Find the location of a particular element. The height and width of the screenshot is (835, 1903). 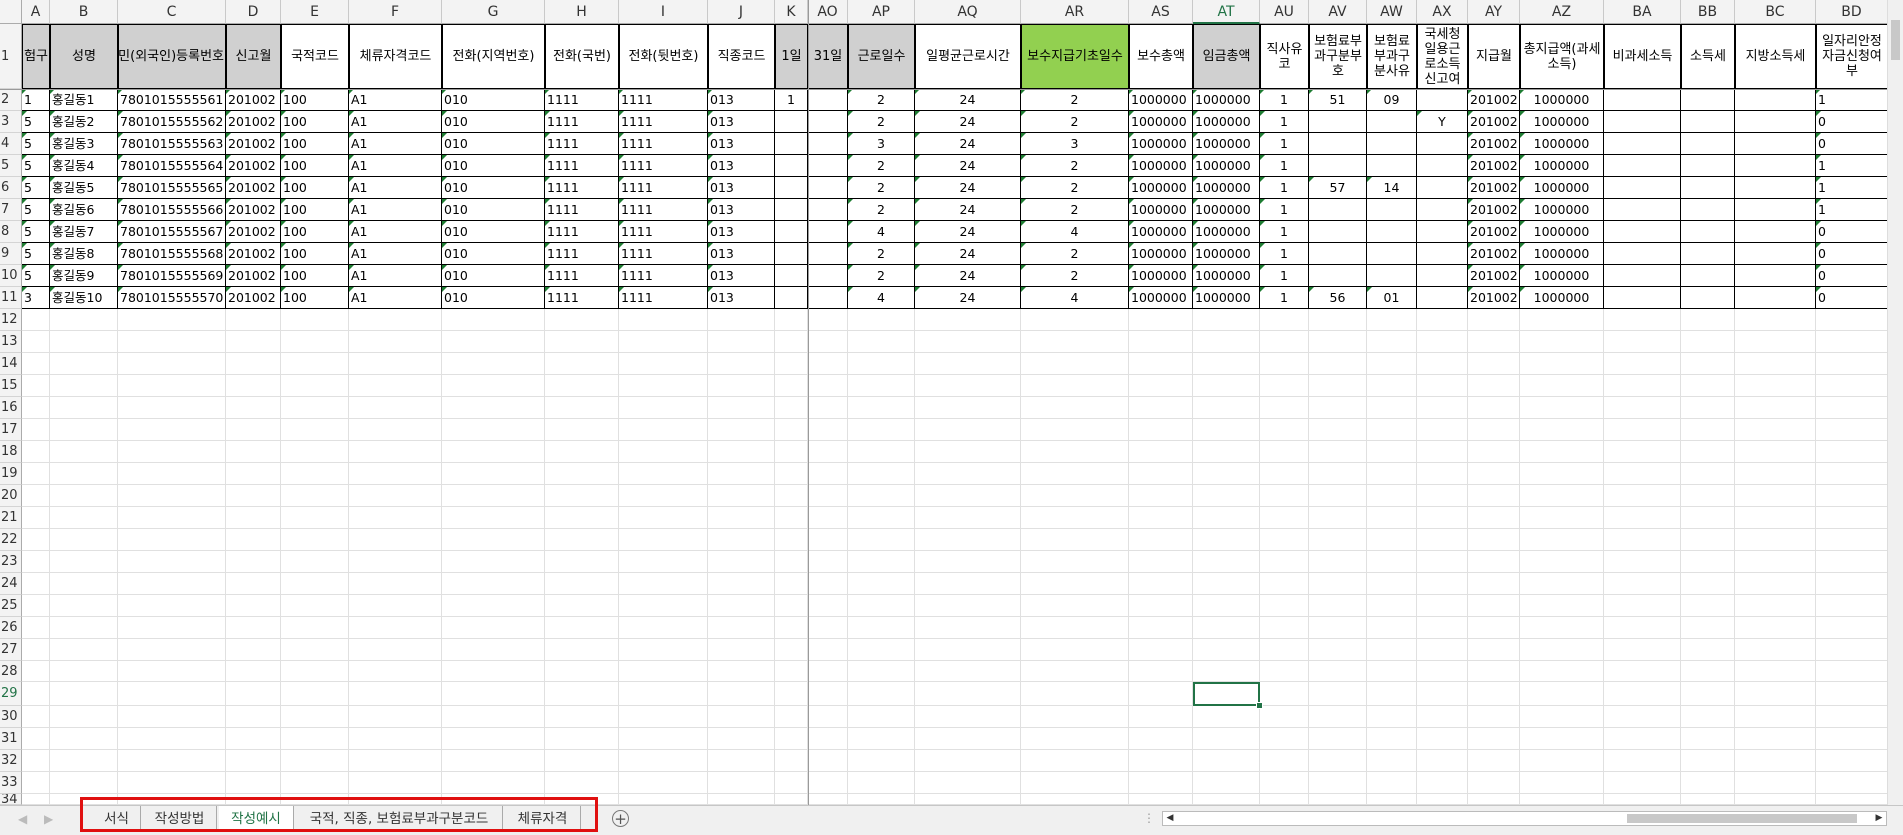

data-cell-AS9: 1000000 is located at coordinates (1161, 254).